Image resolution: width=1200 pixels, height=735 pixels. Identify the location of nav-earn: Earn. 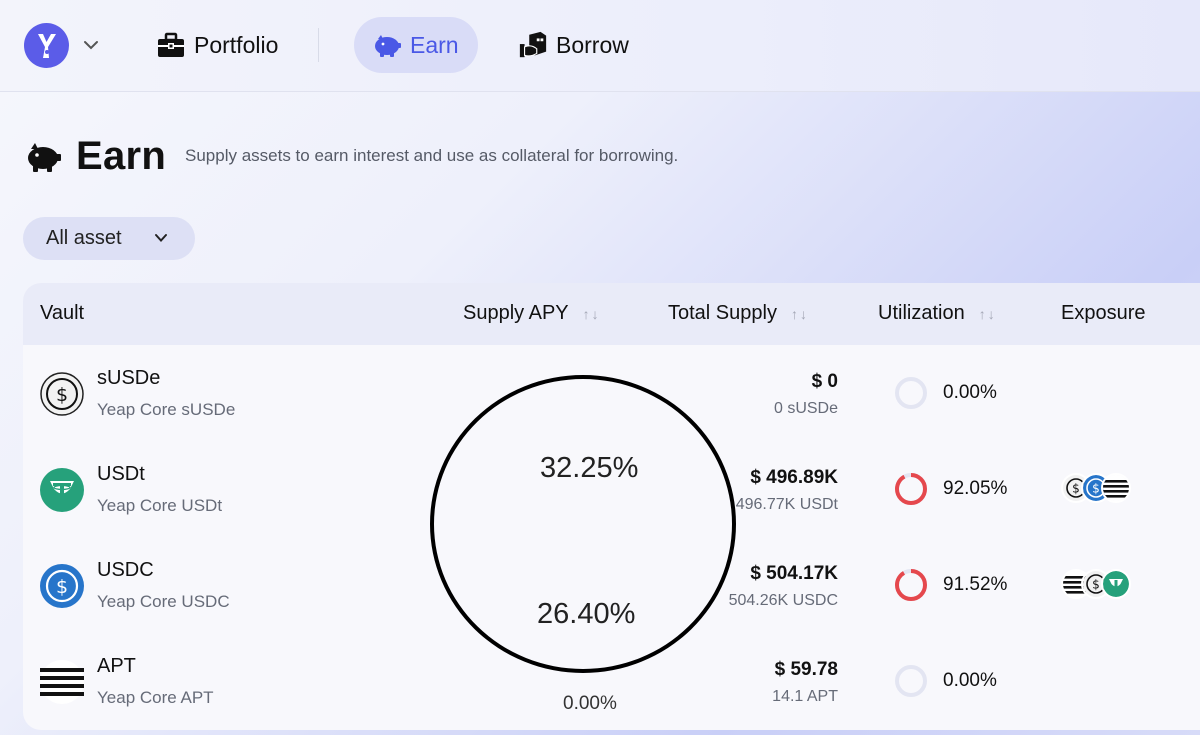
(416, 45).